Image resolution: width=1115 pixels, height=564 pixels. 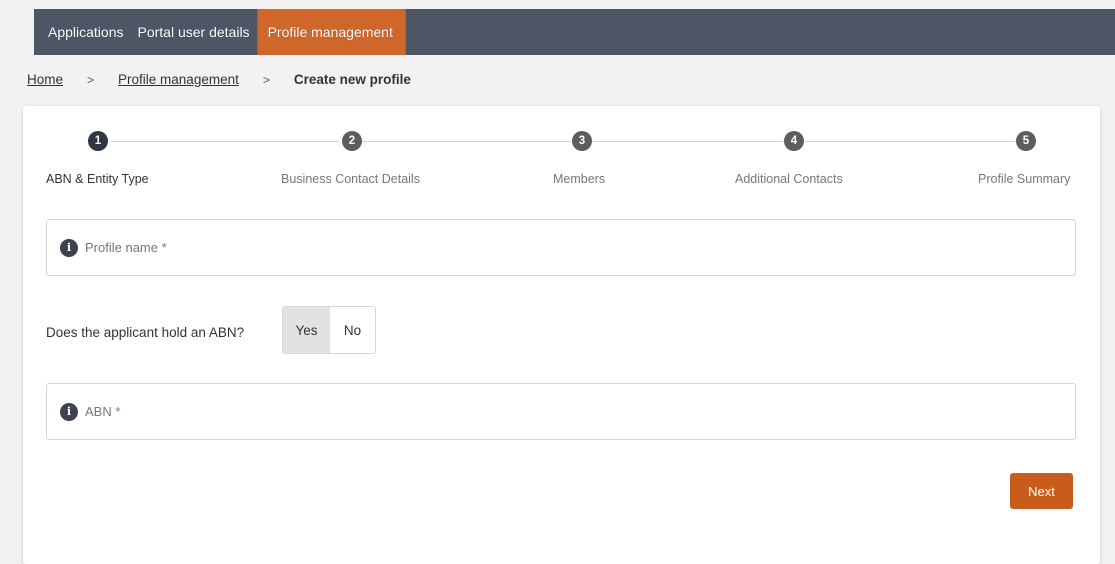 What do you see at coordinates (97, 179) in the screenshot?
I see `step-1-label: ABN & Entity Type` at bounding box center [97, 179].